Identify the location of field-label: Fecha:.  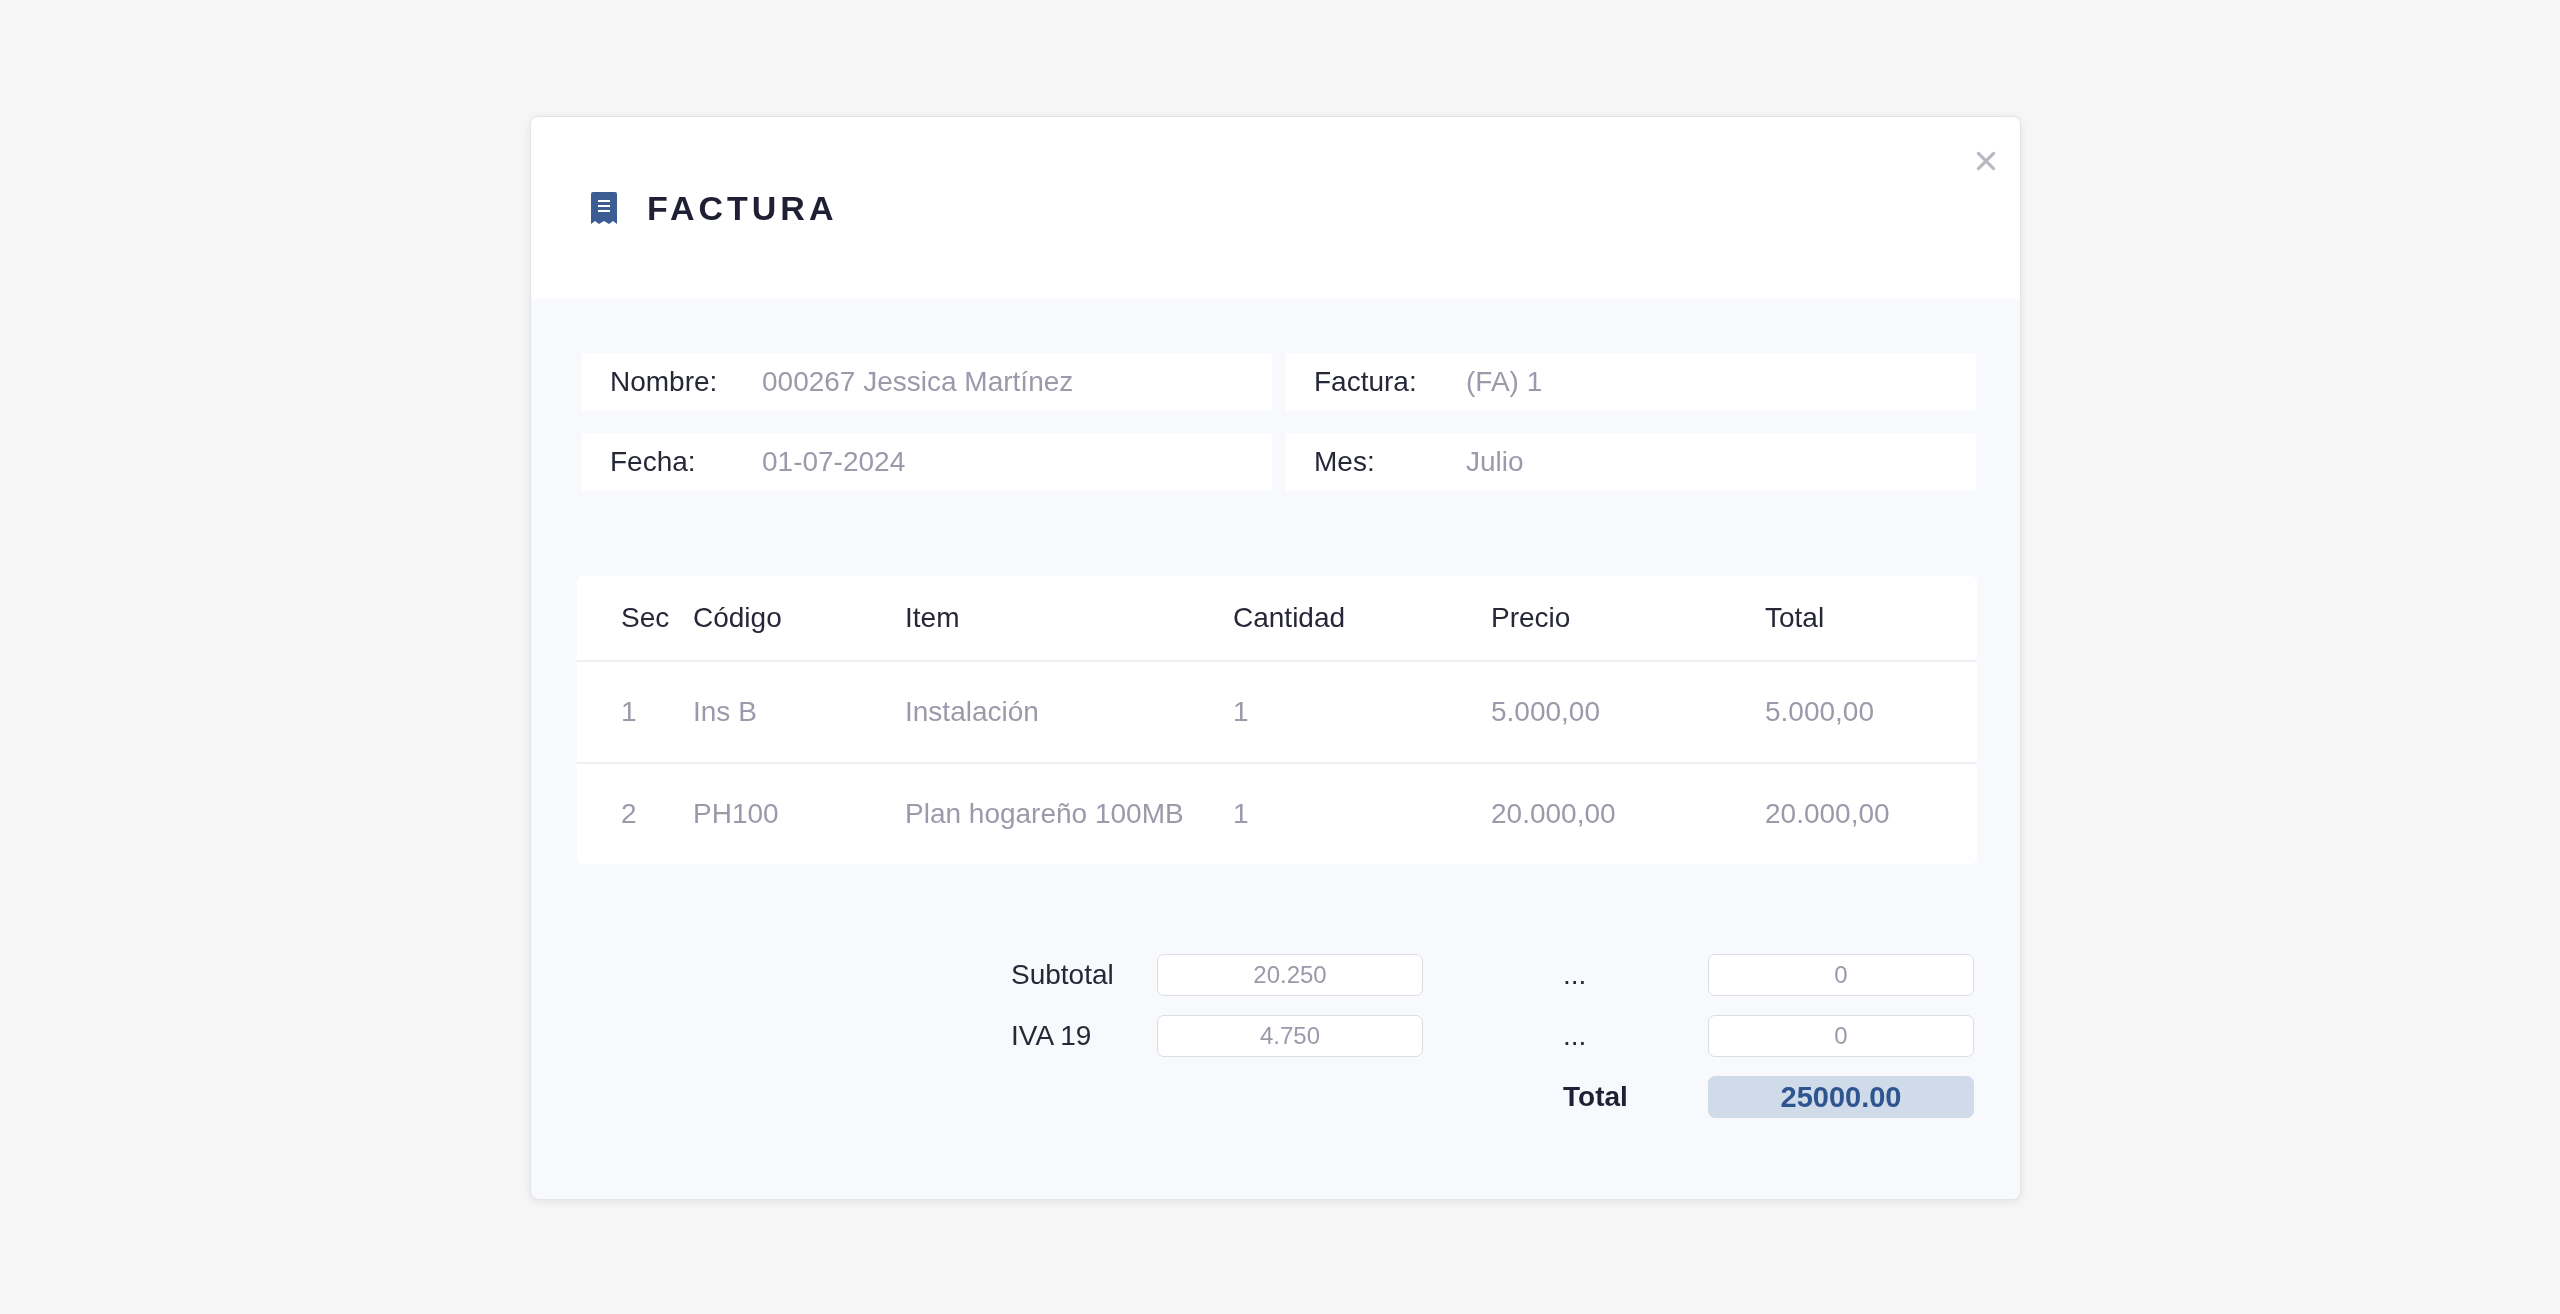
(653, 462).